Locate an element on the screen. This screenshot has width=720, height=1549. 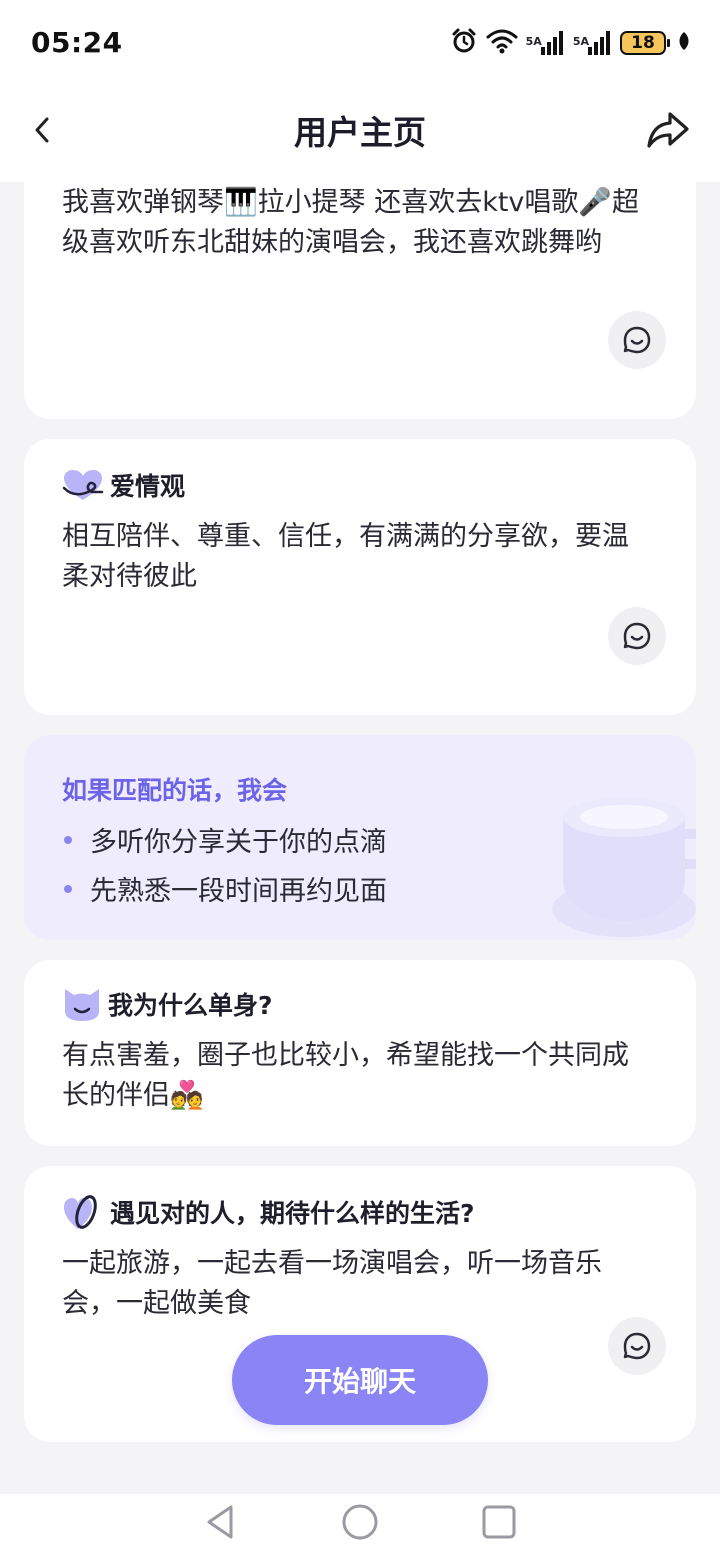
ideal-life-text: 一起旅游，一起去看一场演唱会，听一场音乐会，一起做美食 is located at coordinates (332, 1283).